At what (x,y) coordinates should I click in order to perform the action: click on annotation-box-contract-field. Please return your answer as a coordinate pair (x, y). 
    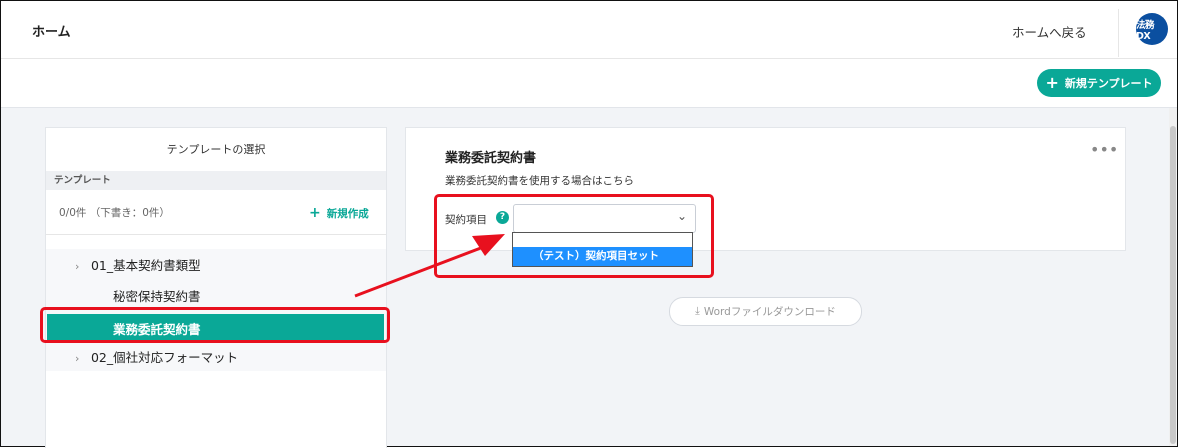
    Looking at the image, I should click on (574, 236).